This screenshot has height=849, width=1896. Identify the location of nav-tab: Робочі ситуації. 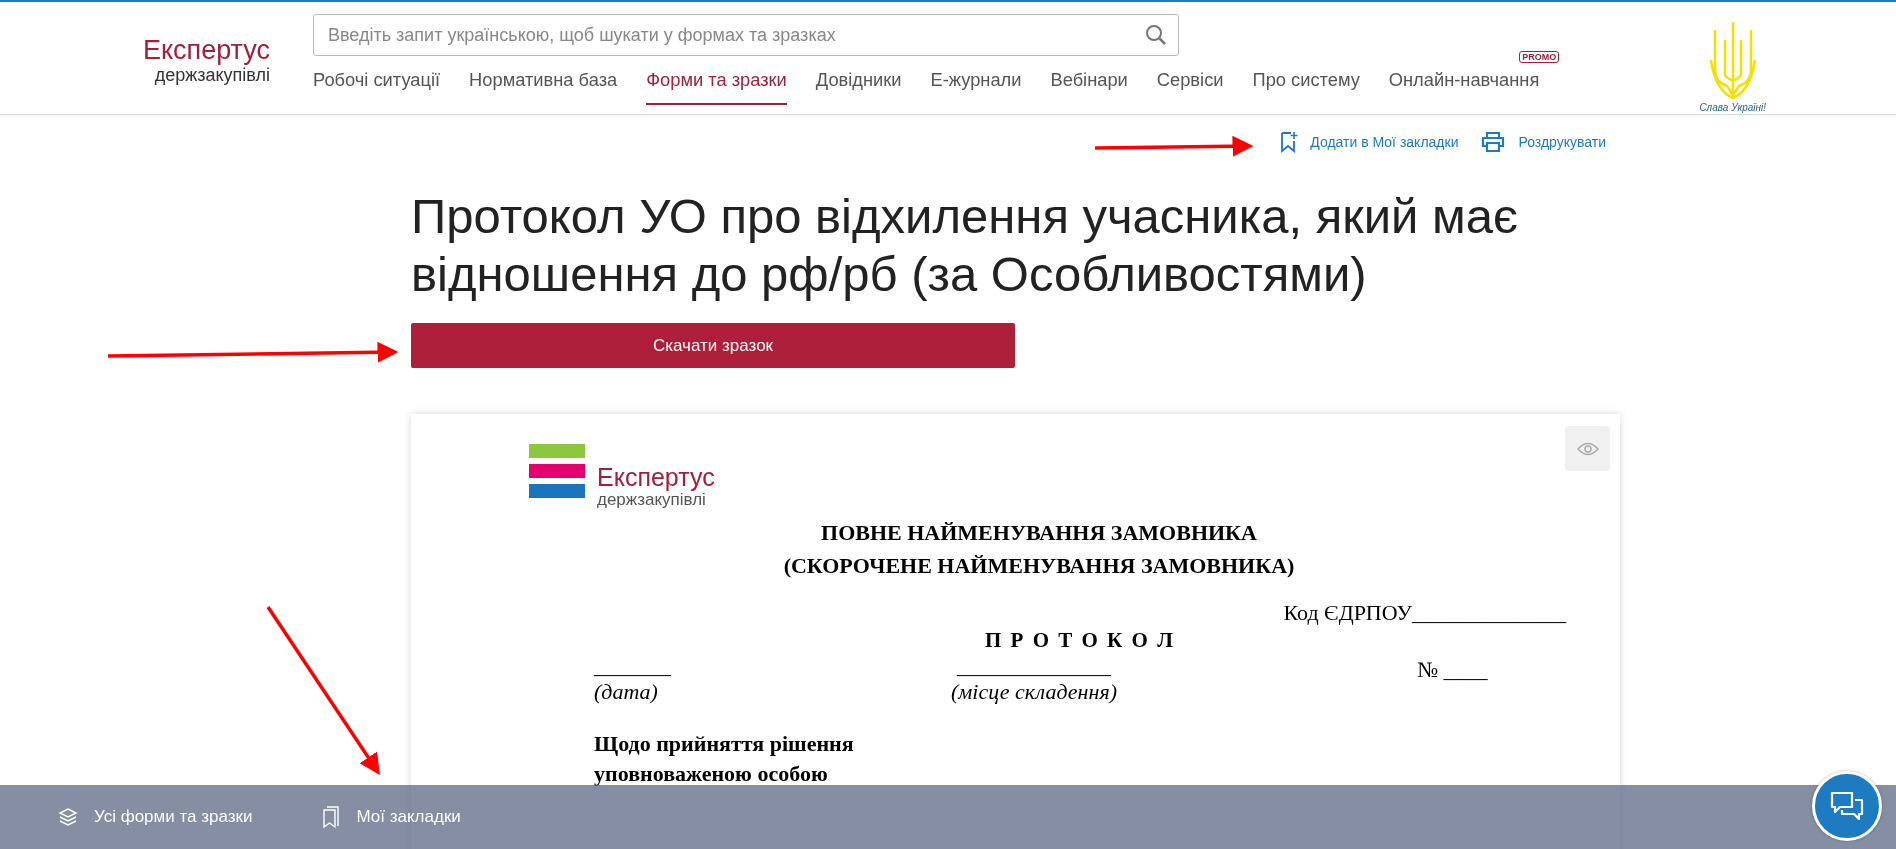
(377, 87).